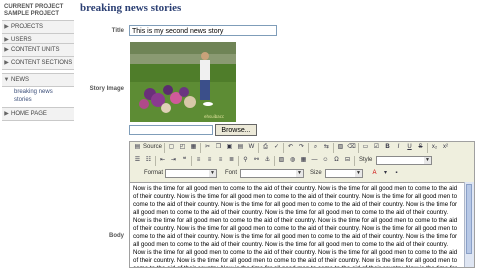 This screenshot has width=480, height=268. I want to click on subscript-icon: x₂, so click(434, 147).